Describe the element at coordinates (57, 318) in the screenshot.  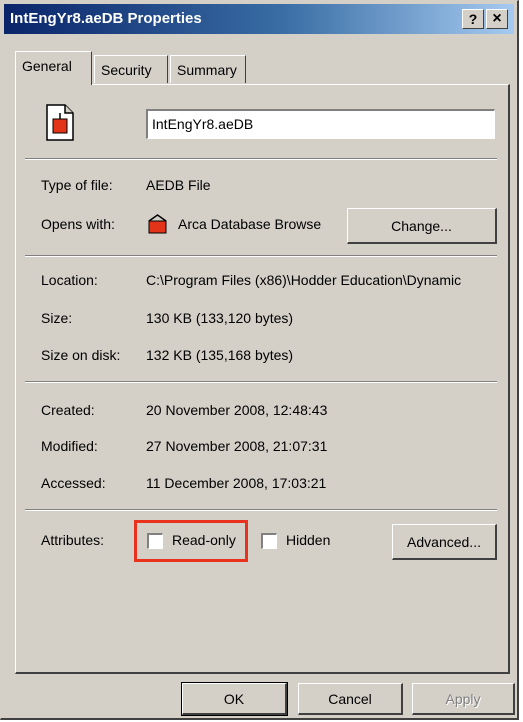
I see `size-label: Size:` at that location.